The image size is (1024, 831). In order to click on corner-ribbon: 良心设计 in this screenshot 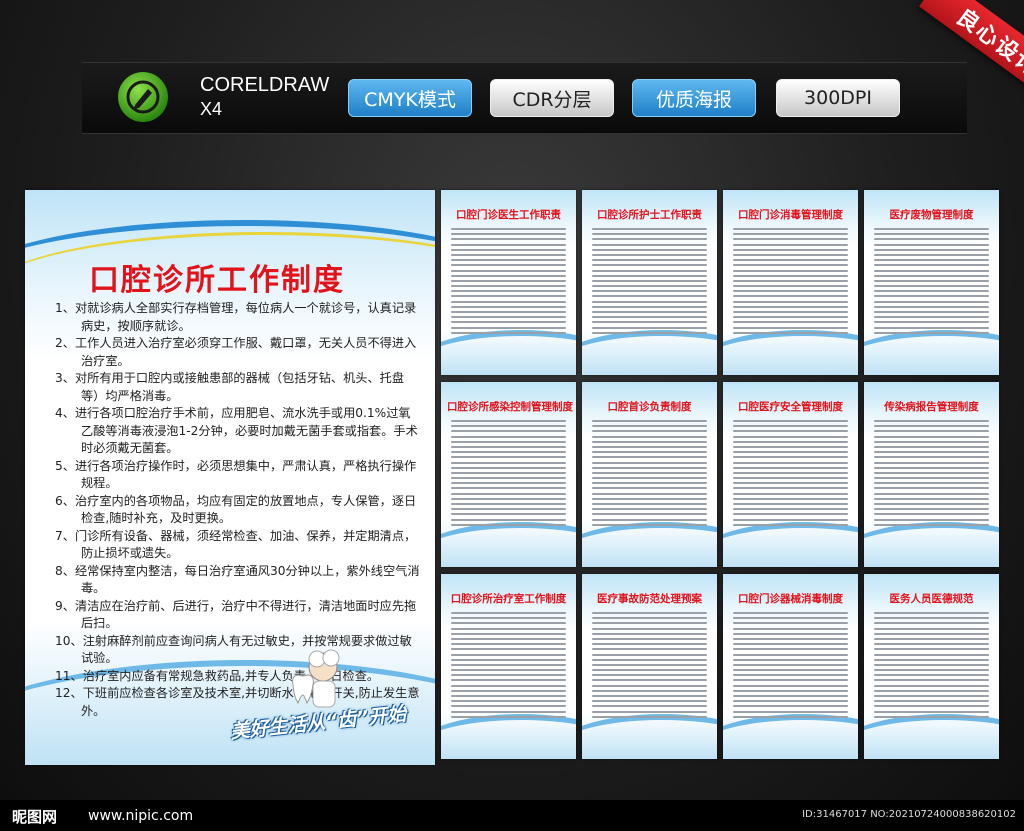, I will do `click(949, 55)`.